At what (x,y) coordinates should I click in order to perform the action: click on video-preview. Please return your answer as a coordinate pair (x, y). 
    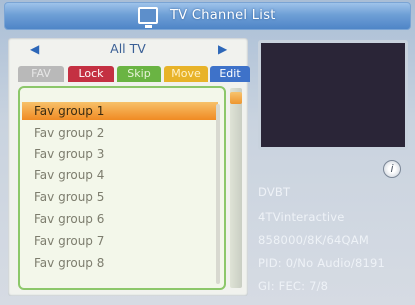
    Looking at the image, I should click on (333, 95).